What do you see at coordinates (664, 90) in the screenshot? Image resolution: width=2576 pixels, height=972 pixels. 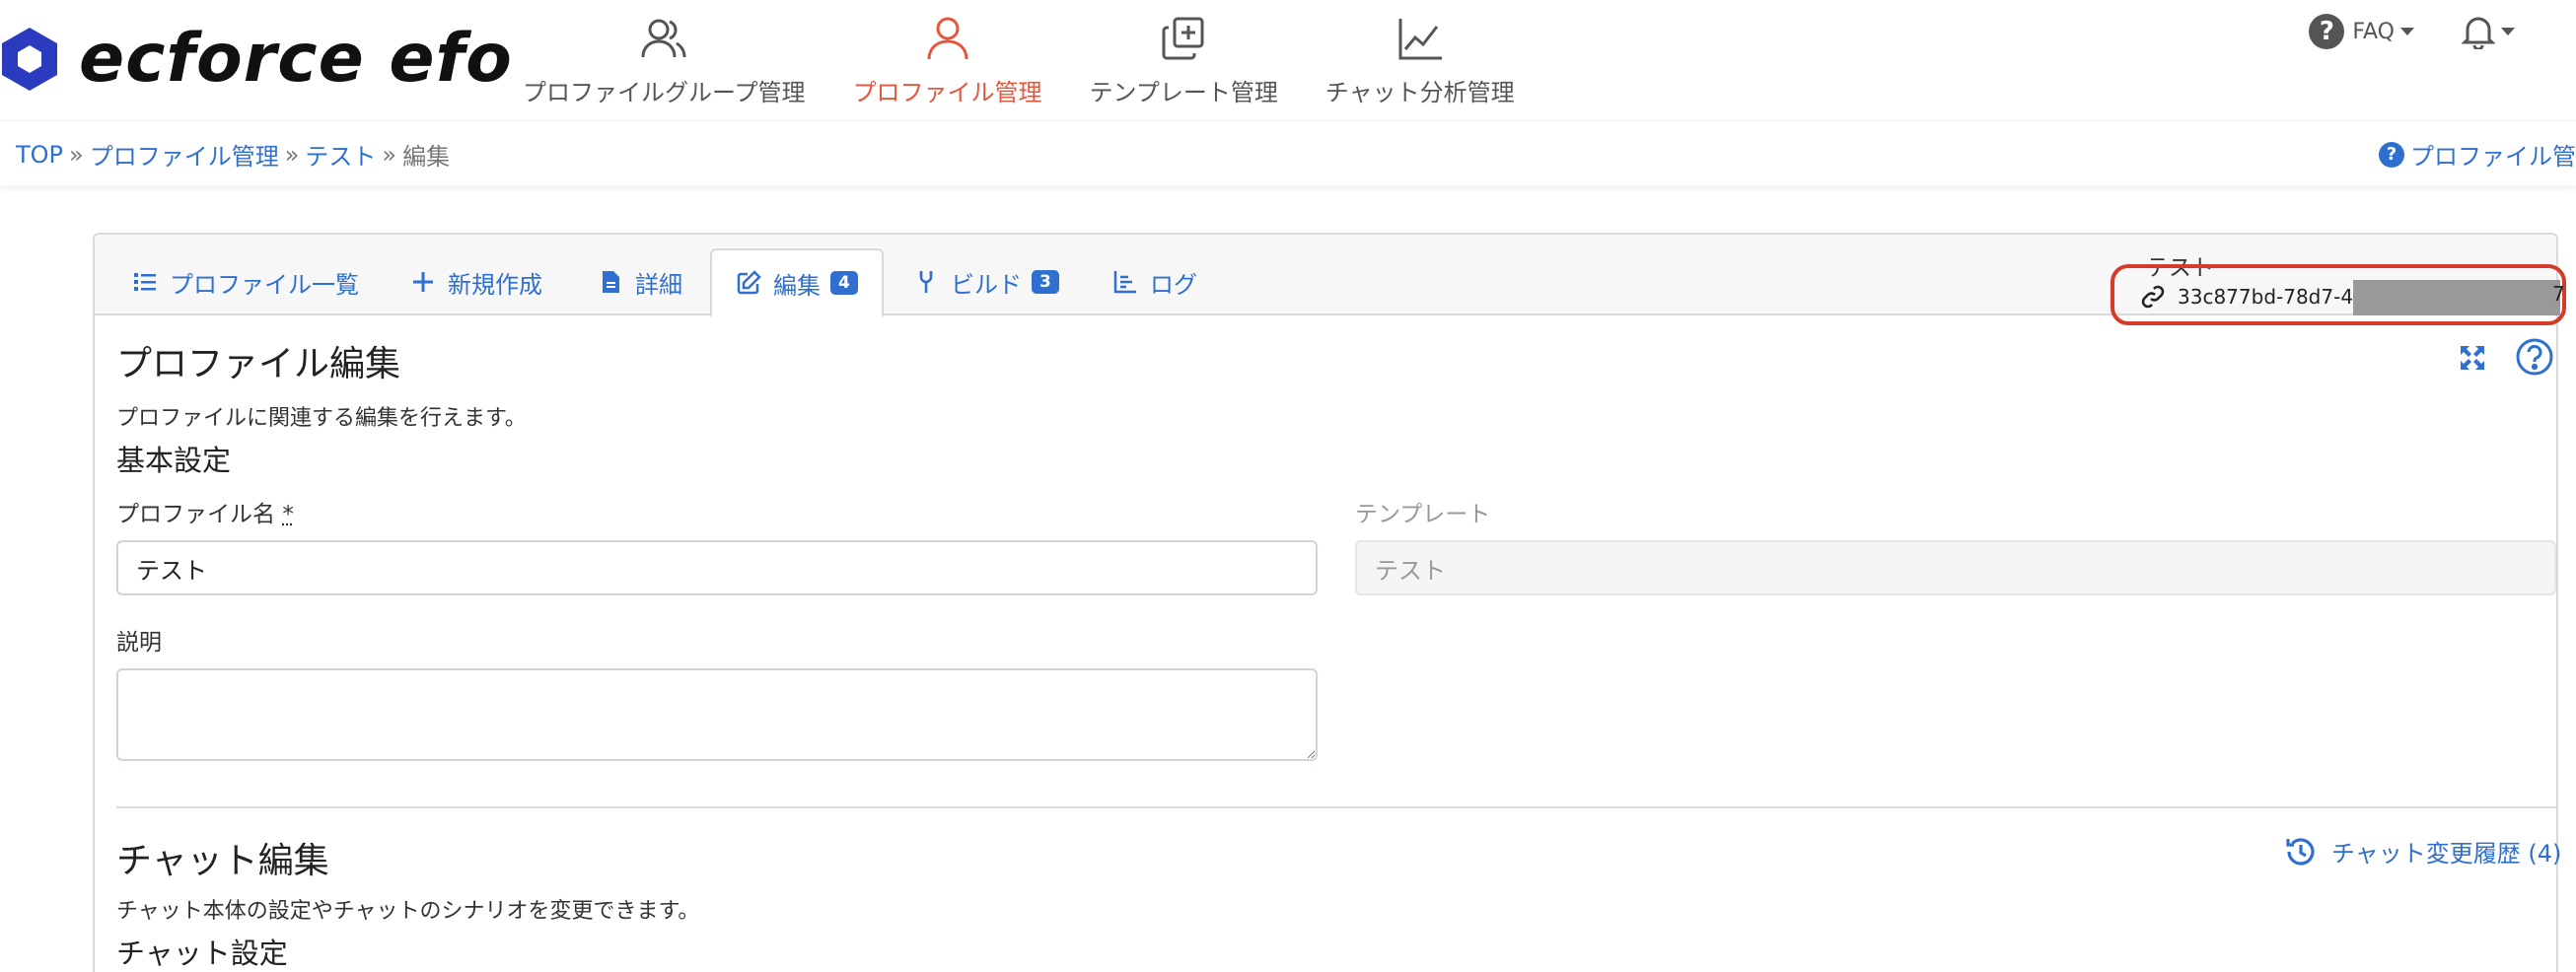 I see `nav-profile-group-label: プロファイルグループ管理` at bounding box center [664, 90].